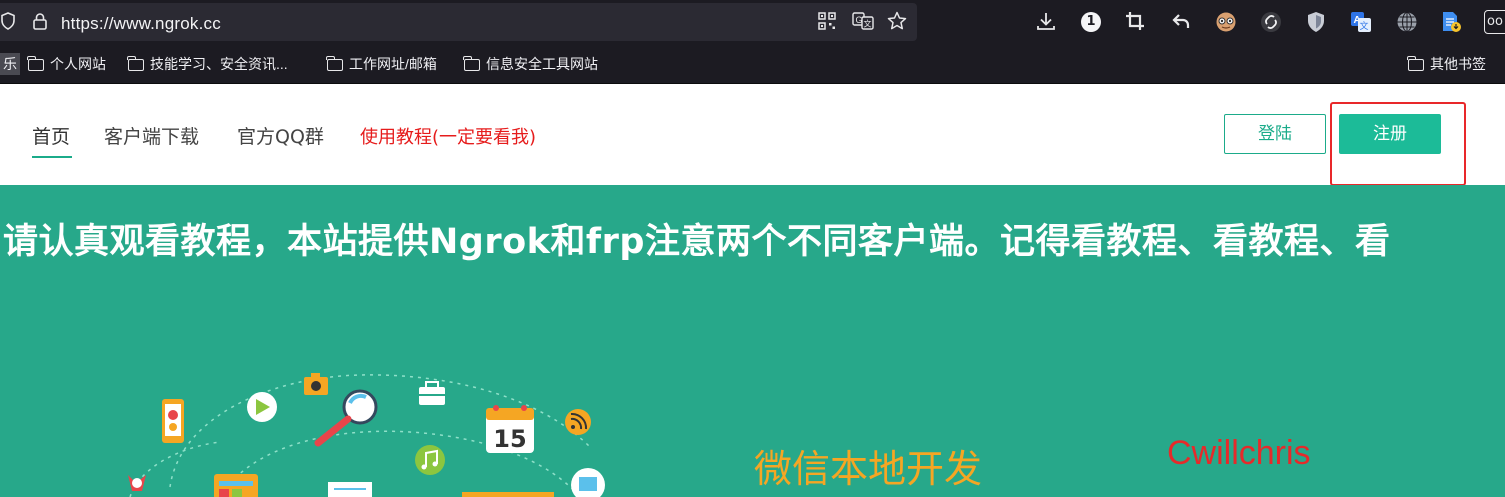 The image size is (1505, 497). What do you see at coordinates (868, 469) in the screenshot?
I see `wechat-dev-title: 微信本地开发` at bounding box center [868, 469].